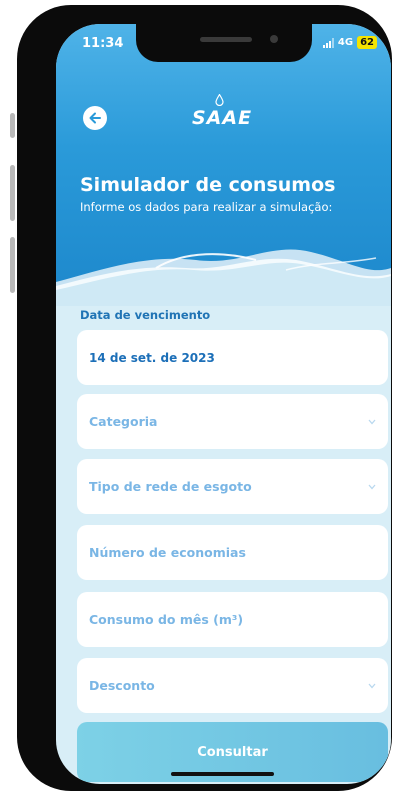 The width and height of the screenshot is (393, 794). I want to click on status-indicators: 4G 62, so click(349, 42).